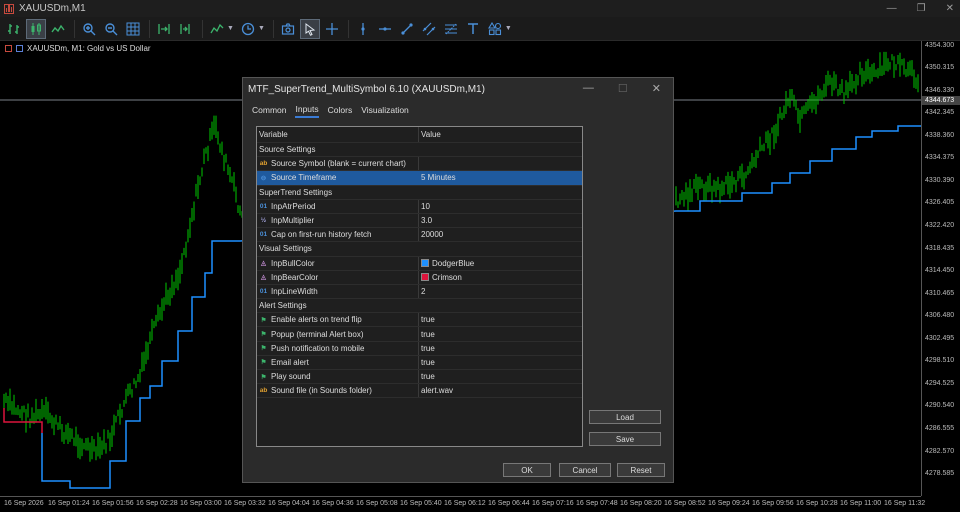 Image resolution: width=960 pixels, height=512 pixels. I want to click on time-tick: 16 Sep 04:36, so click(333, 503).